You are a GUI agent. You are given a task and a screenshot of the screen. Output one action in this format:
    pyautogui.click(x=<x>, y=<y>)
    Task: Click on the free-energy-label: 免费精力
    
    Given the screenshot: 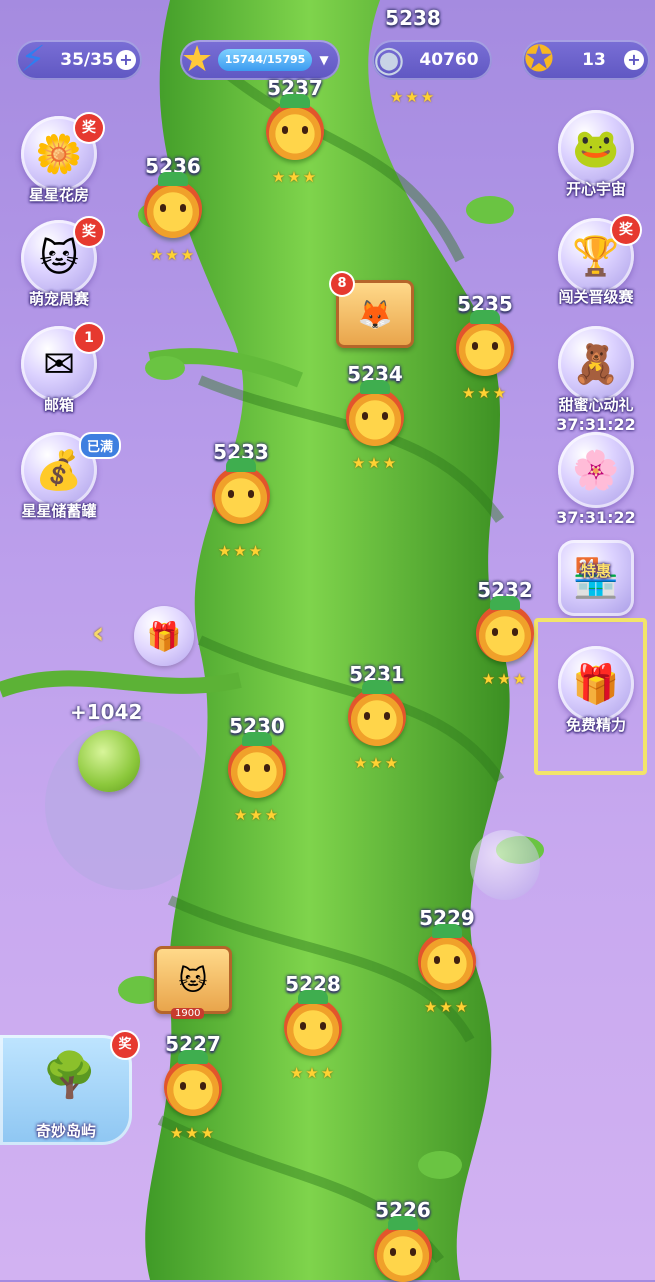 What is the action you would take?
    pyautogui.click(x=595, y=725)
    